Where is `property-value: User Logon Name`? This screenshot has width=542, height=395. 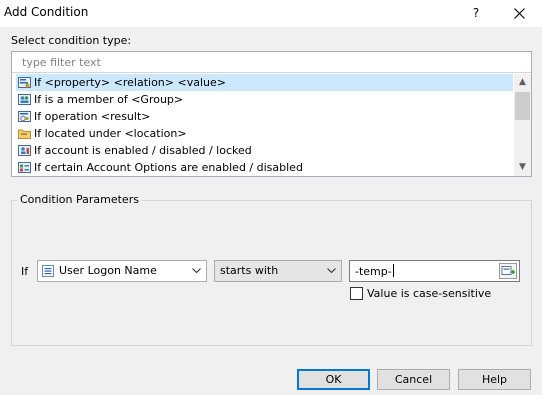
property-value: User Logon Name is located at coordinates (108, 270).